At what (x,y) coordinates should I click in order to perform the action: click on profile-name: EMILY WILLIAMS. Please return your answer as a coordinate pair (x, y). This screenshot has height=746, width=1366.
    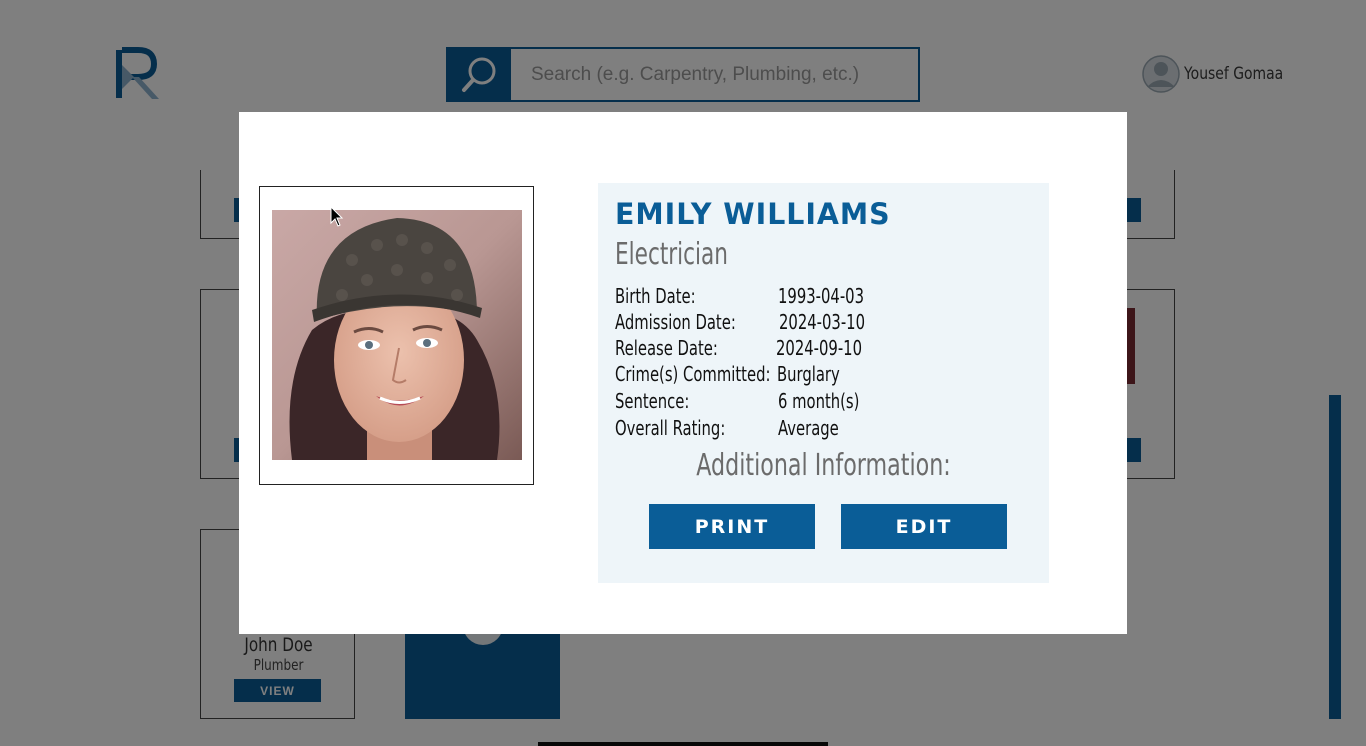
    Looking at the image, I should click on (753, 214).